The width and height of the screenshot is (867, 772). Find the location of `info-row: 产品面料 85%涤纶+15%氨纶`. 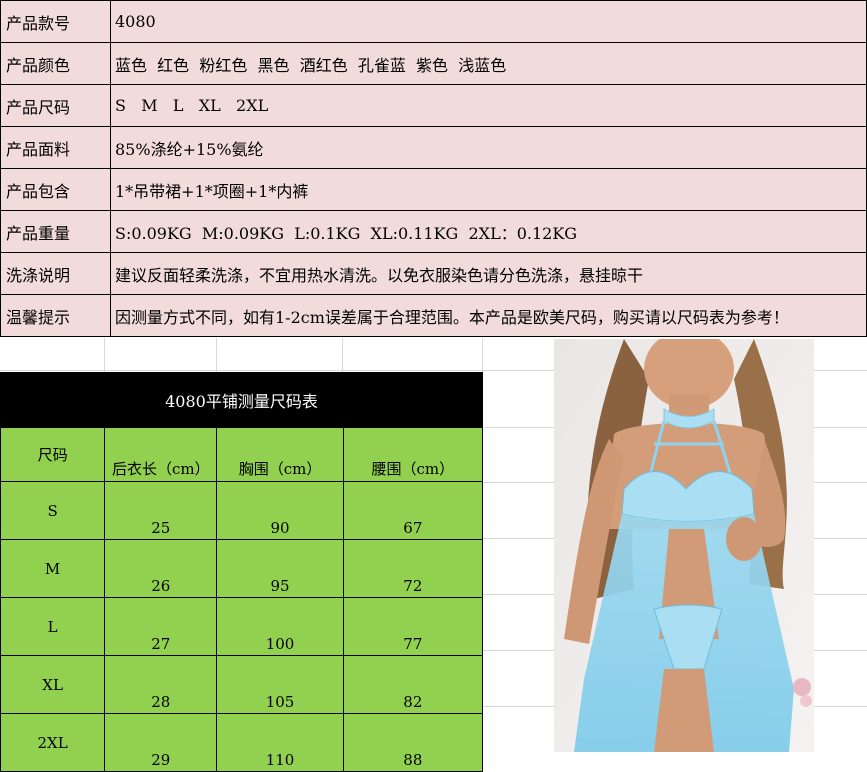

info-row: 产品面料 85%涤纶+15%氨纶 is located at coordinates (433, 147).